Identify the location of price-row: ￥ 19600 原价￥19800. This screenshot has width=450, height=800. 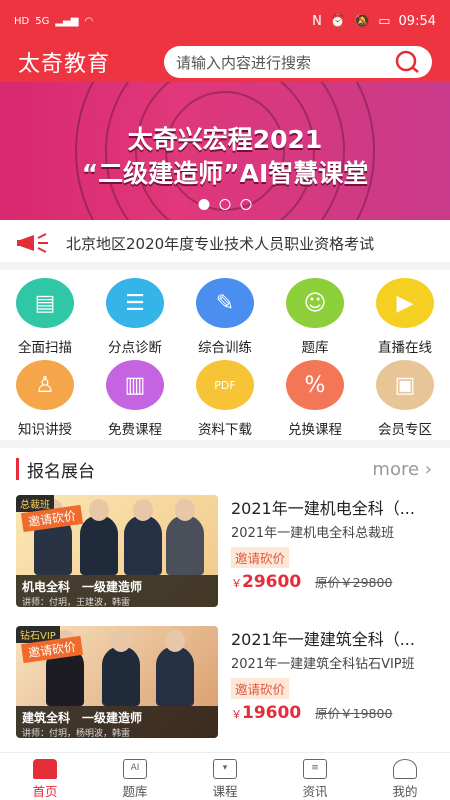
(333, 713).